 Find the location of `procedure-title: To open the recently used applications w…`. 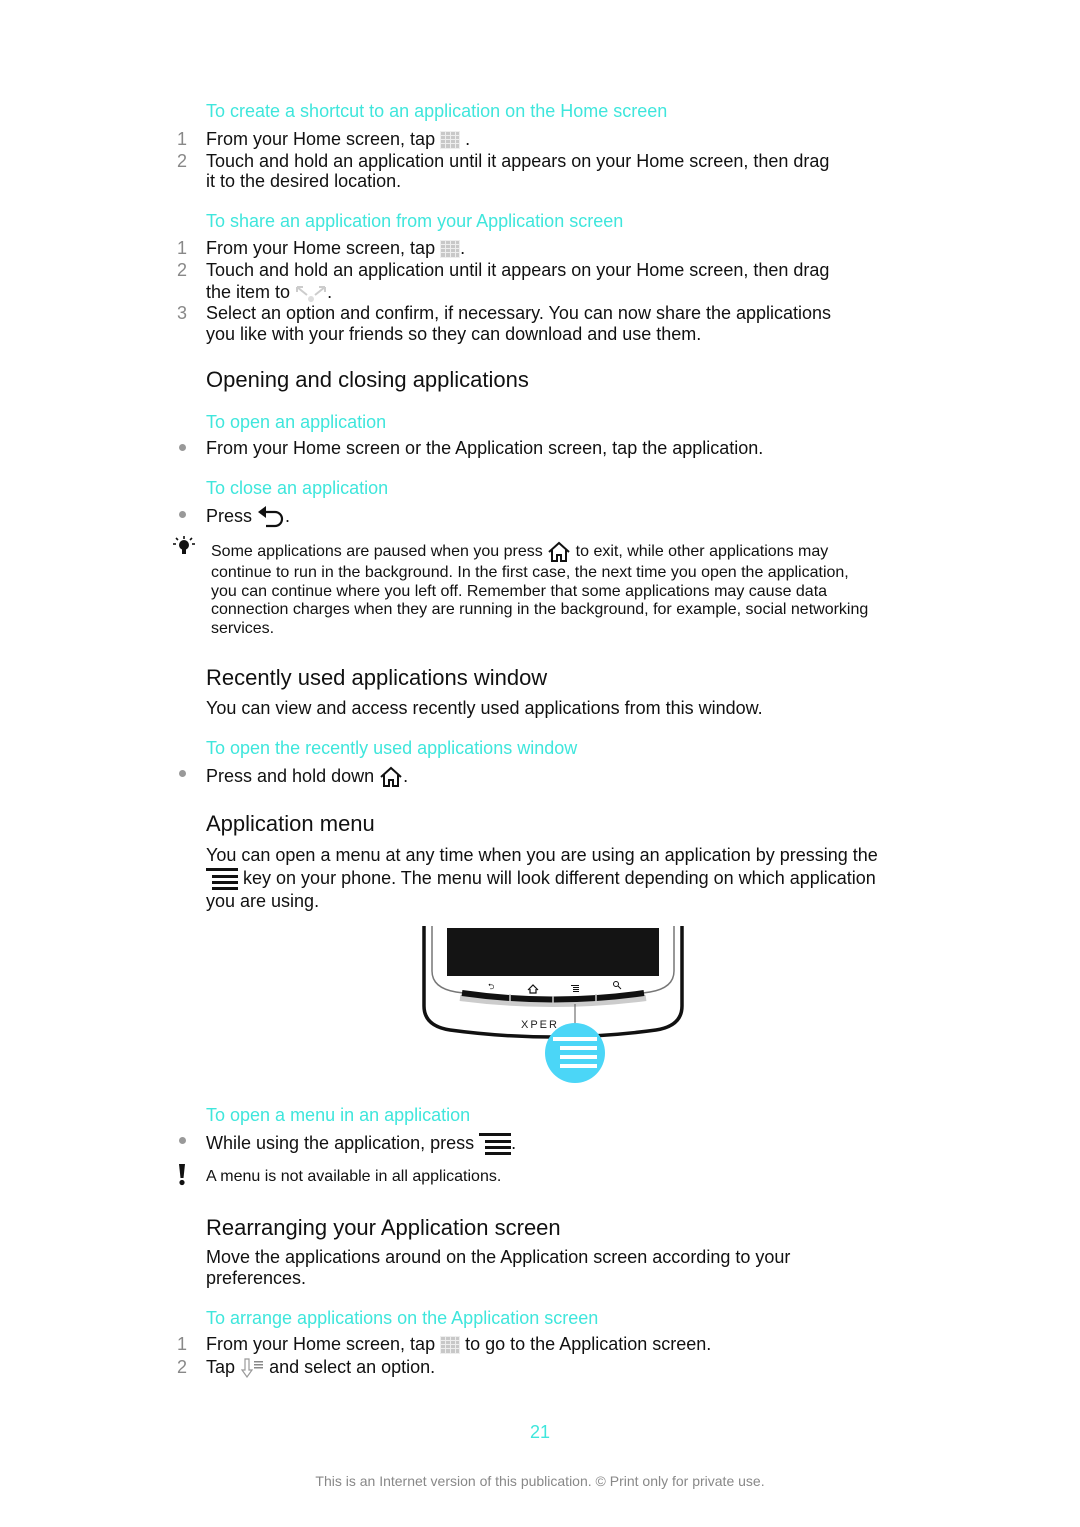

procedure-title: To open the recently used applications w… is located at coordinates (392, 748).